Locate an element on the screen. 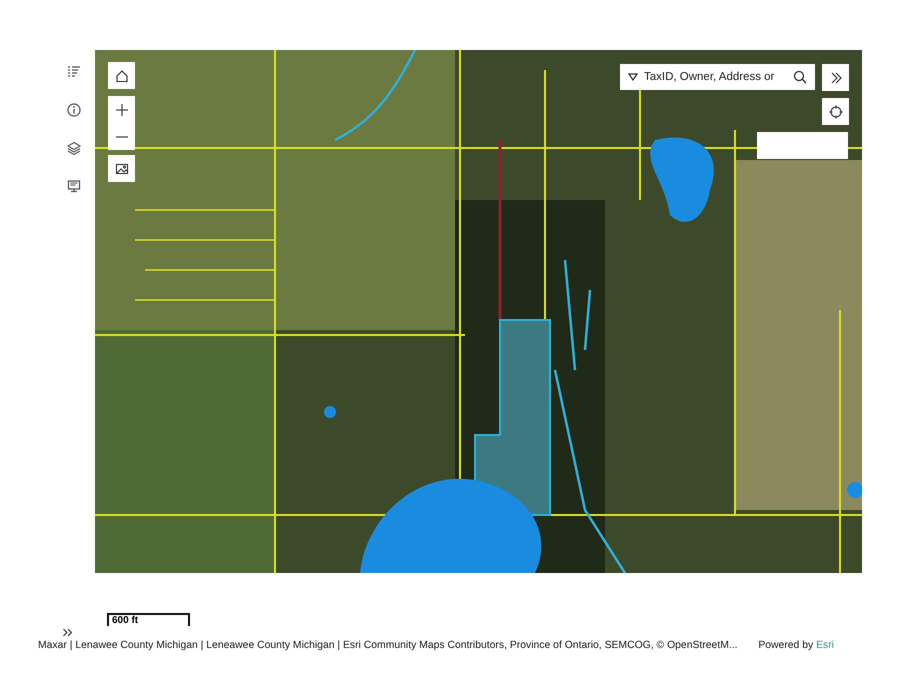 This screenshot has width=900, height=696. dropdown-caret-icon is located at coordinates (633, 77).